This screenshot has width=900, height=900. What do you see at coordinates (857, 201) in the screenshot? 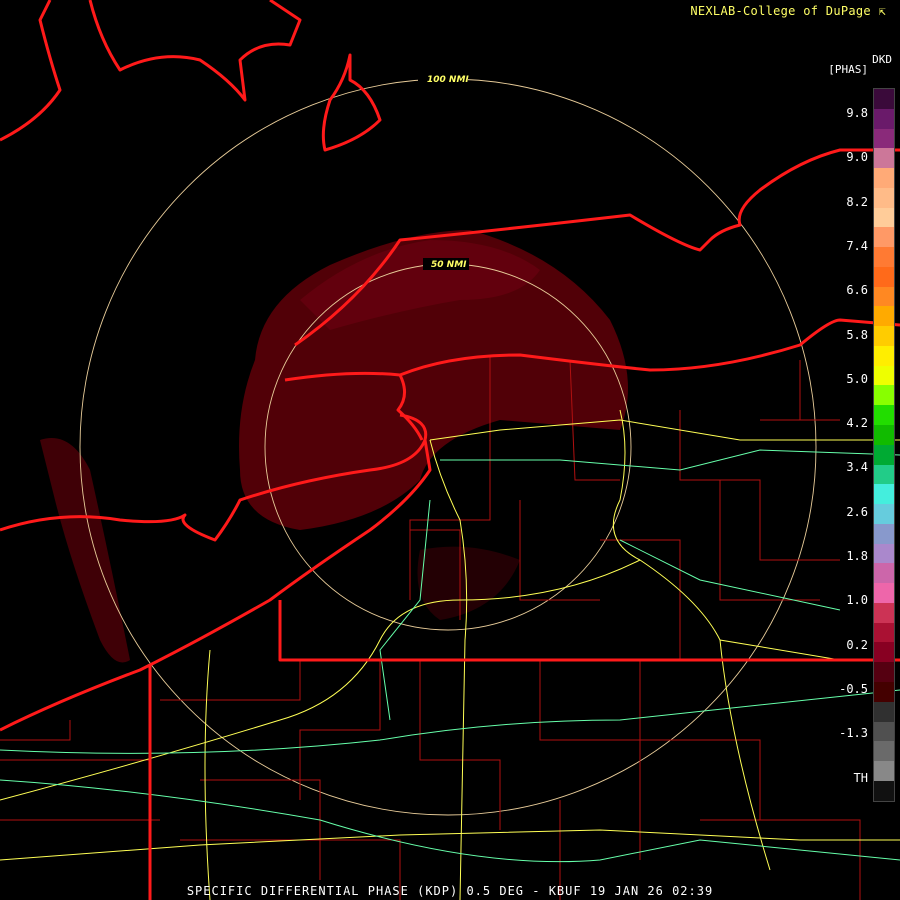
I see `color-scale-tick-label: 8.2` at bounding box center [857, 201].